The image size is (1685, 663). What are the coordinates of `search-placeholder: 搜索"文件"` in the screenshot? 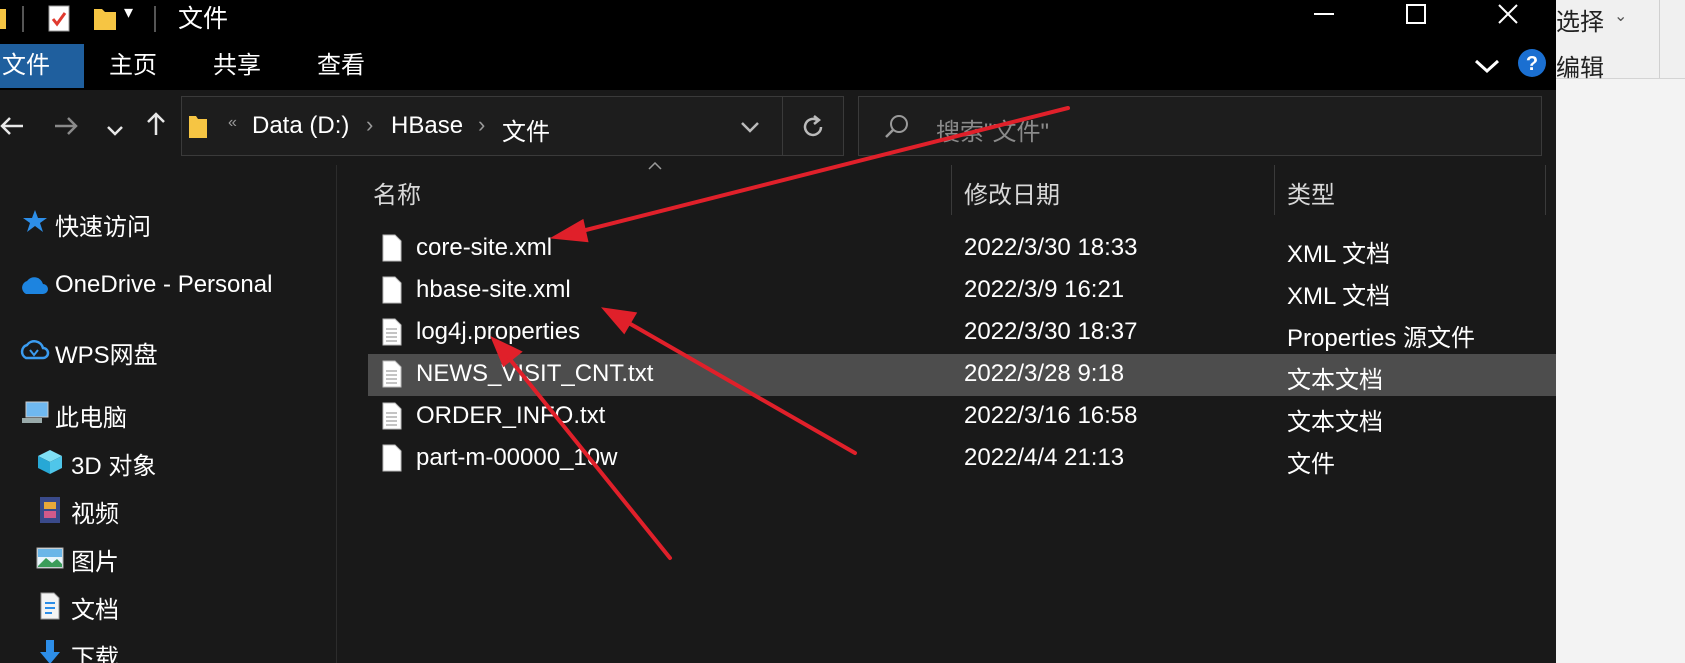 It's located at (992, 129).